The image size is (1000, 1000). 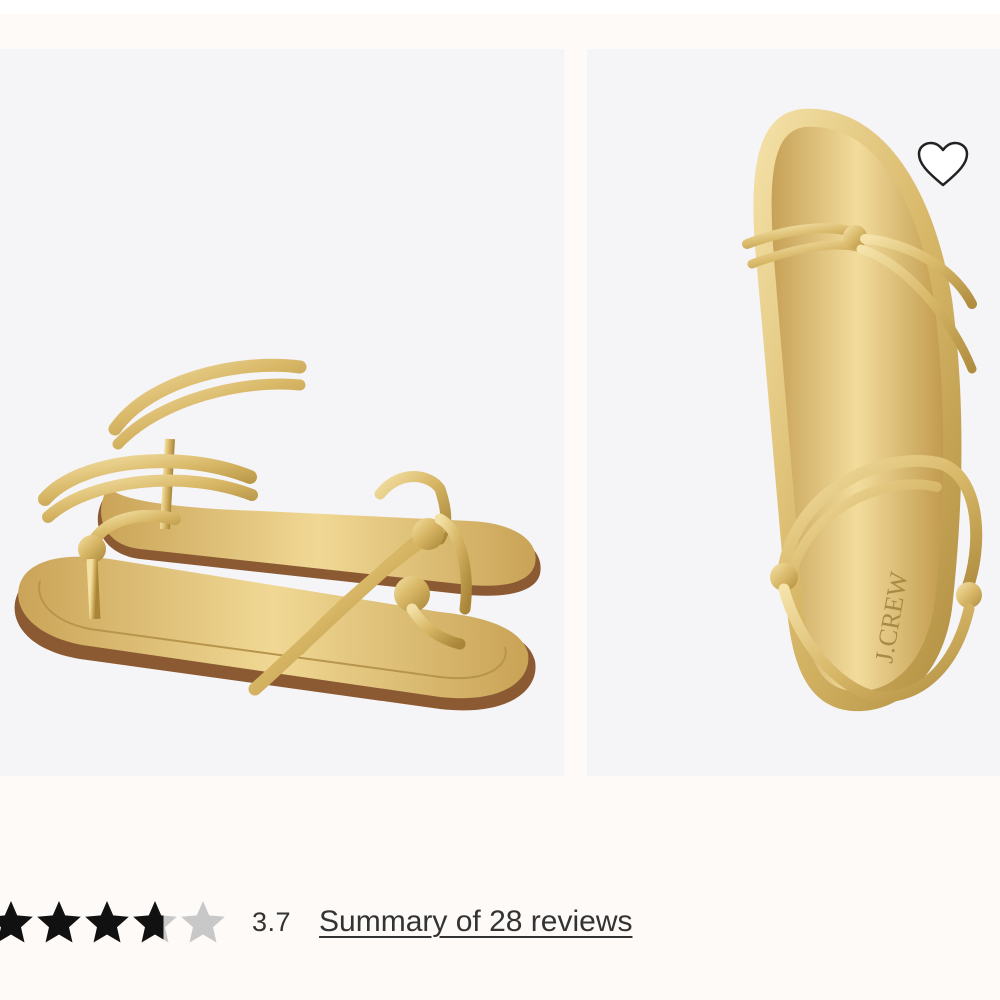 I want to click on star-rating, so click(x=113, y=922).